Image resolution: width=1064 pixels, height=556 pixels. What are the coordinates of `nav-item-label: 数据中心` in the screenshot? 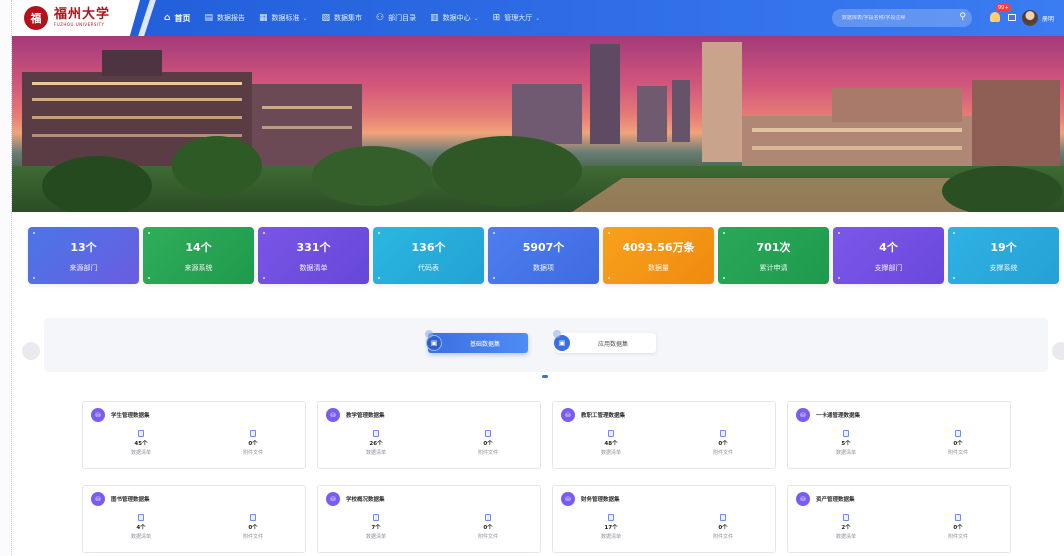 It's located at (456, 18).